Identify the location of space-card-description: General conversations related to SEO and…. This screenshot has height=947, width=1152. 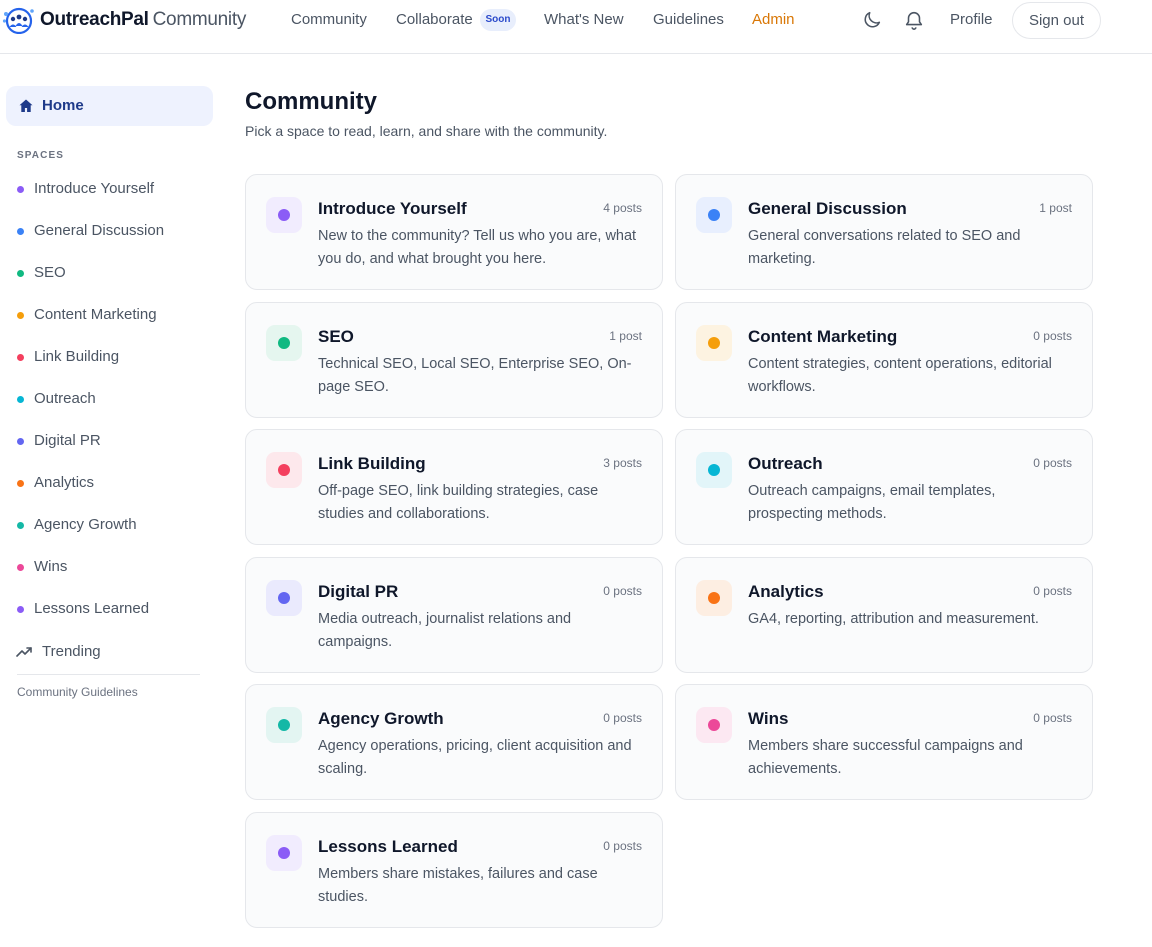
(884, 247).